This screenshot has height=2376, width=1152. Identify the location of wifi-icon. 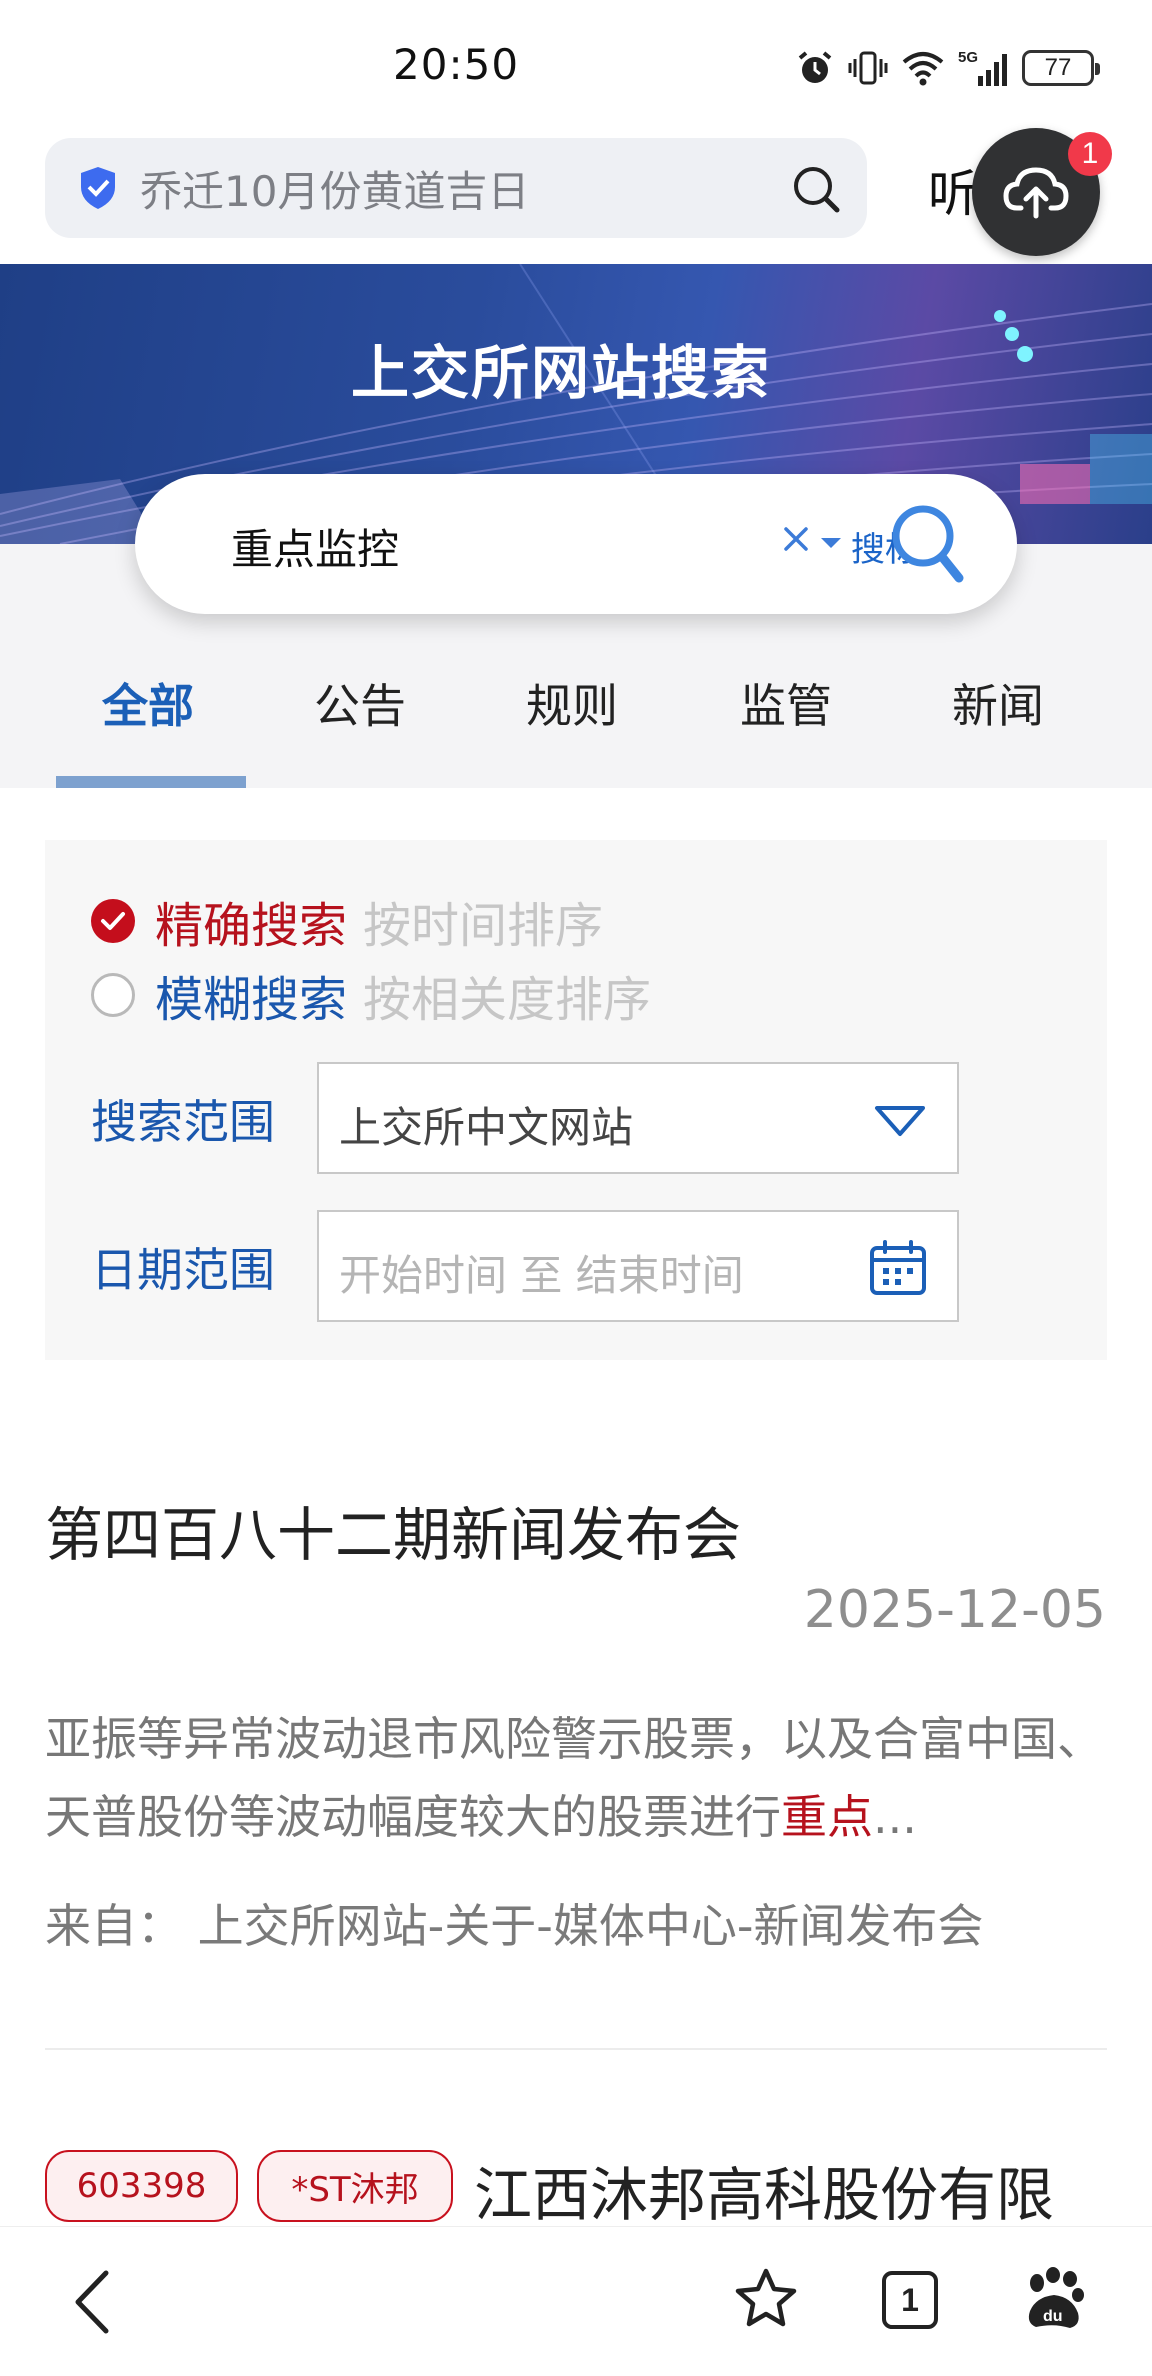
(923, 69).